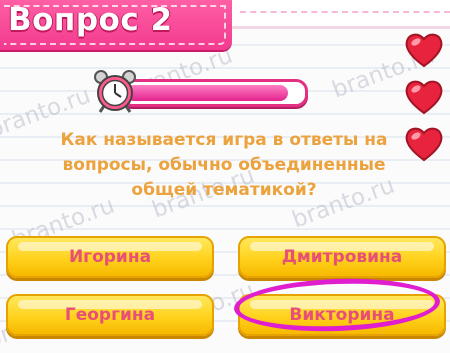 Image resolution: width=450 pixels, height=353 pixels. What do you see at coordinates (207, 93) in the screenshot?
I see `timer-bar-fill` at bounding box center [207, 93].